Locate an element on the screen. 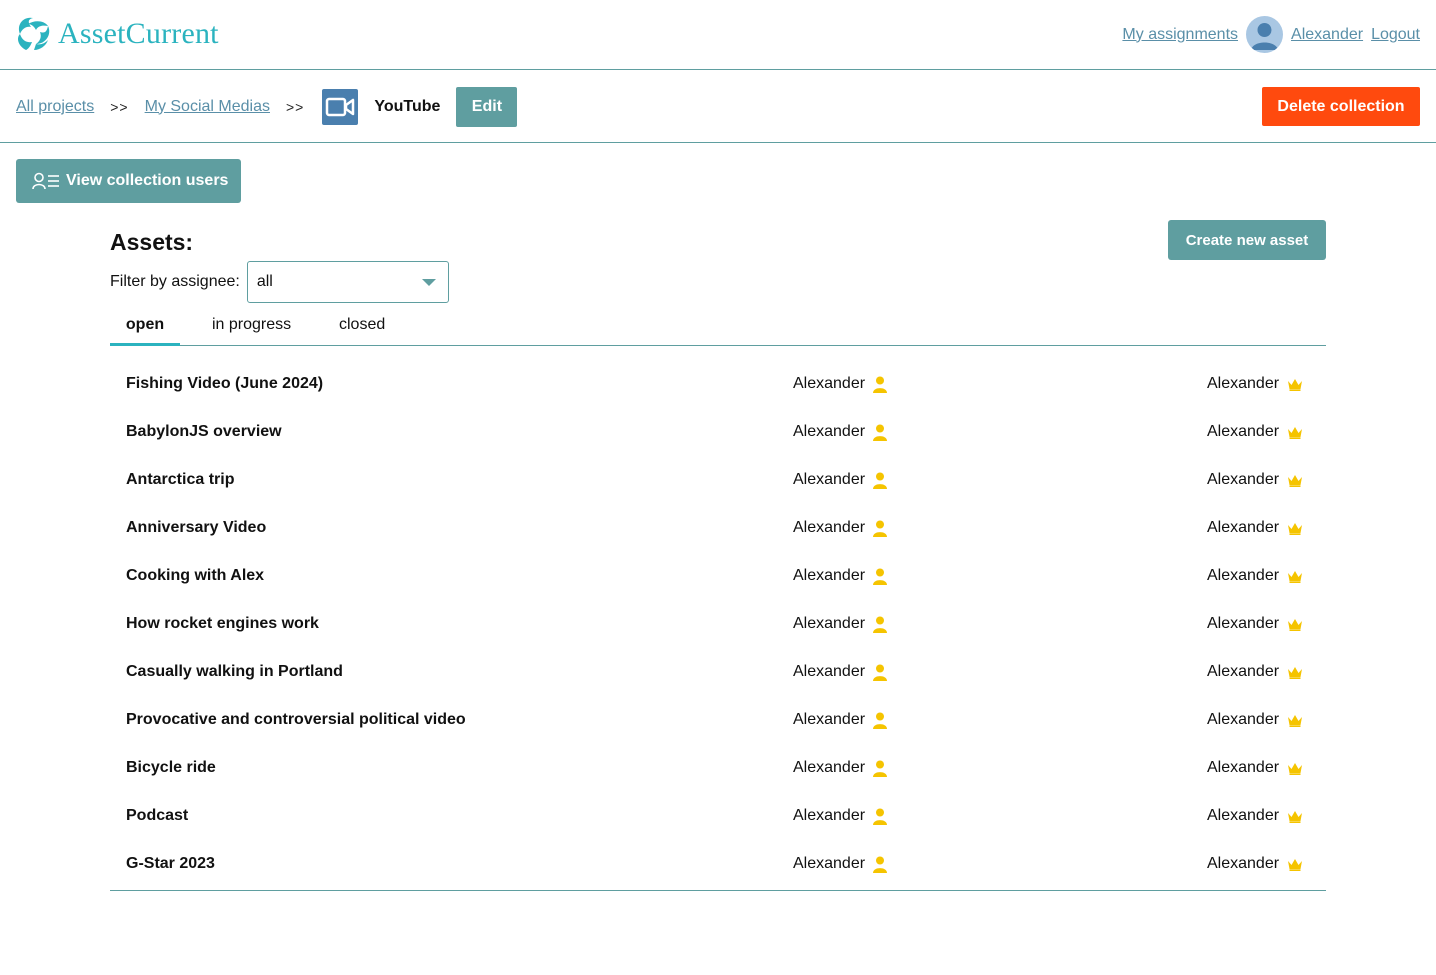 The width and height of the screenshot is (1436, 975). asset-title: Anniversary Video is located at coordinates (196, 528).